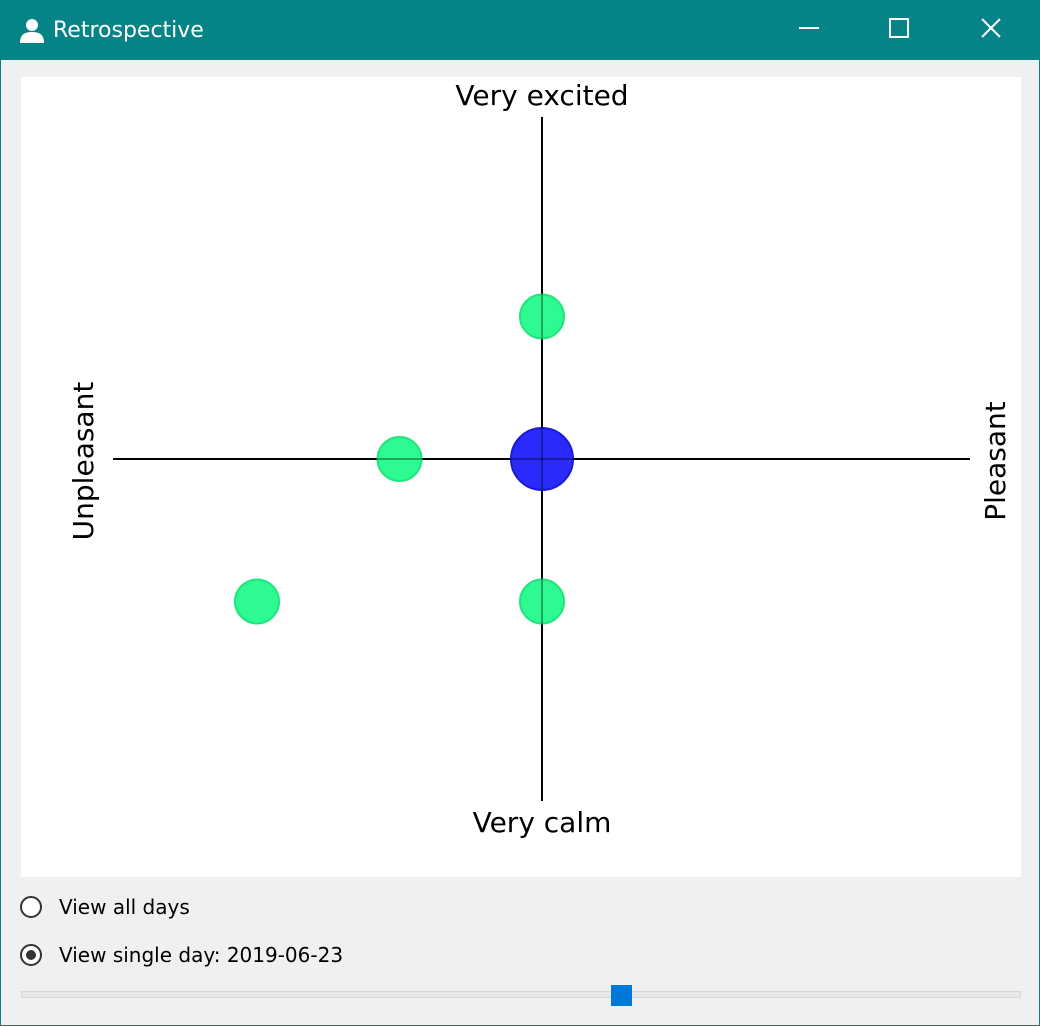  Describe the element at coordinates (83, 461) in the screenshot. I see `label-unpleasant: Unpleasant` at that location.